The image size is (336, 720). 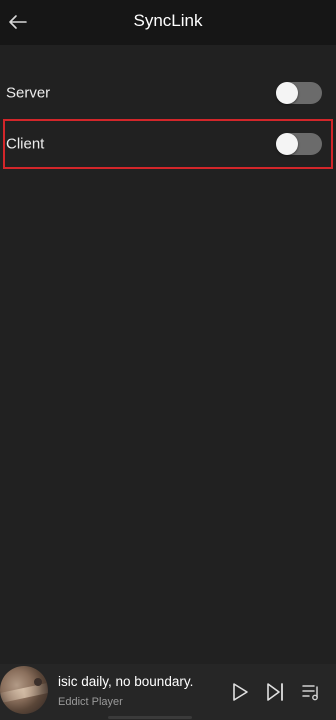 I want to click on album-art, so click(x=24, y=690).